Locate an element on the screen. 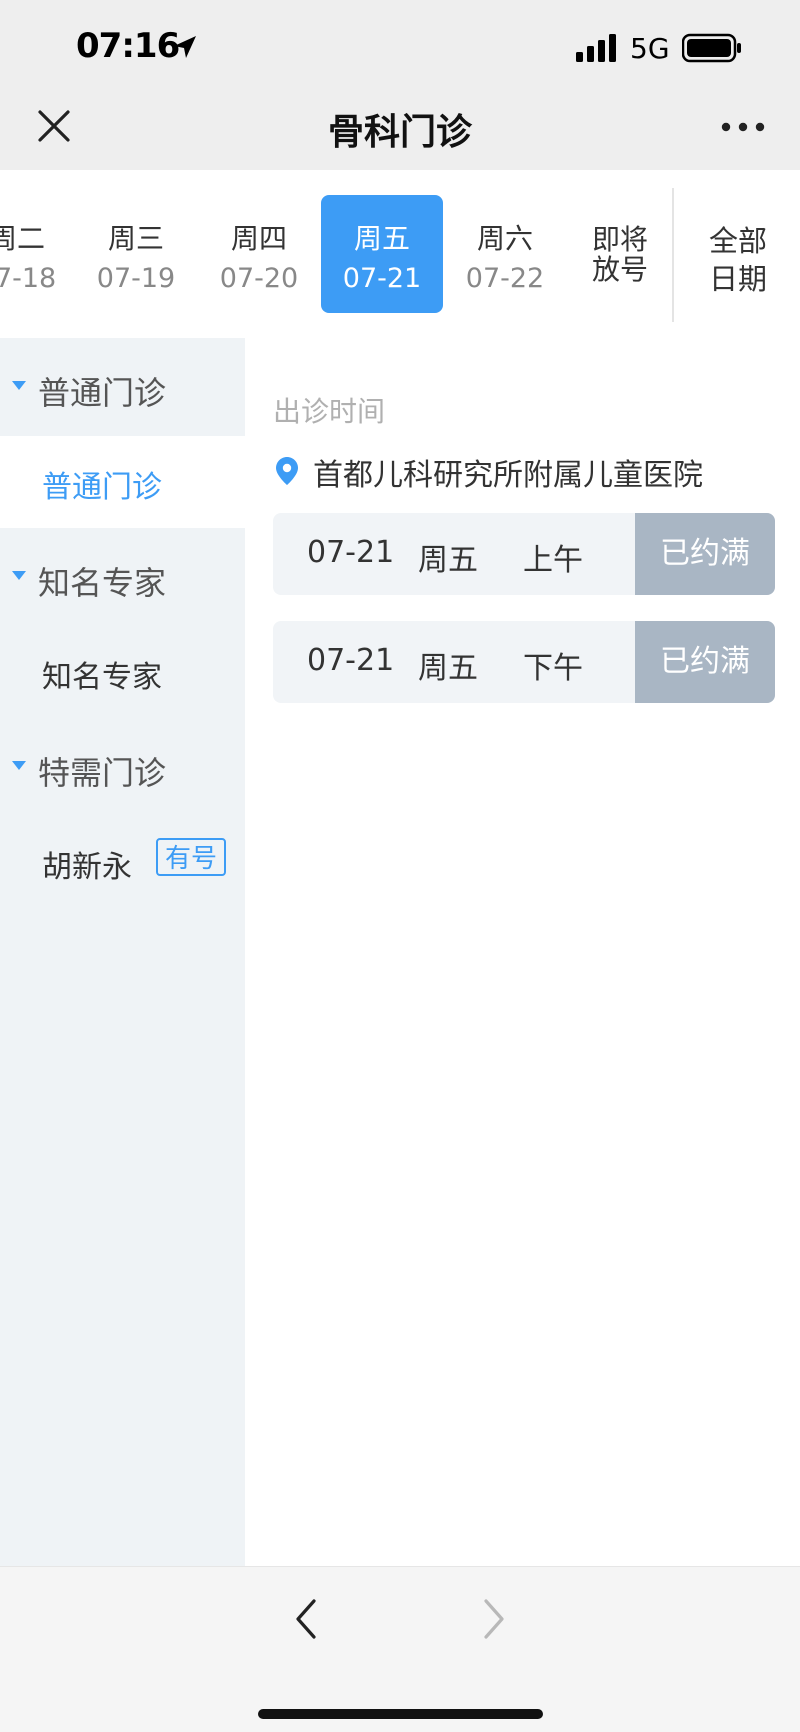 Image resolution: width=800 pixels, height=1732 pixels. date-tab-weekday: 周六 is located at coordinates (504, 238).